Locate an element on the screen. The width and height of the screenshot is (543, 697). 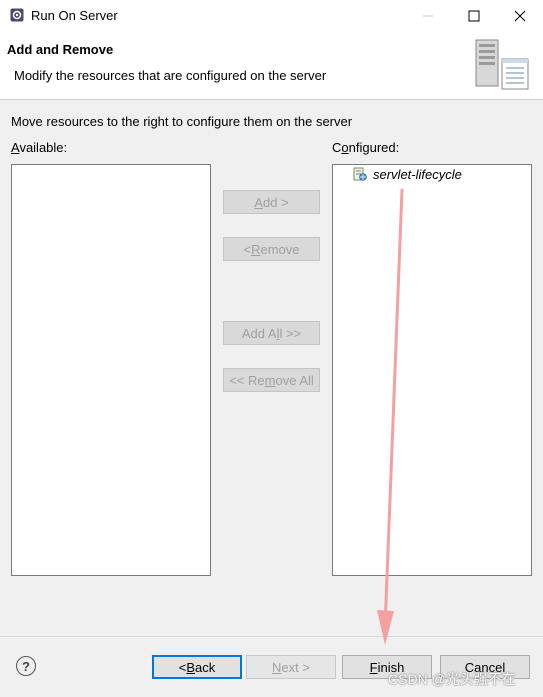
configured-label-text: nfigured: is located at coordinates (374, 147).